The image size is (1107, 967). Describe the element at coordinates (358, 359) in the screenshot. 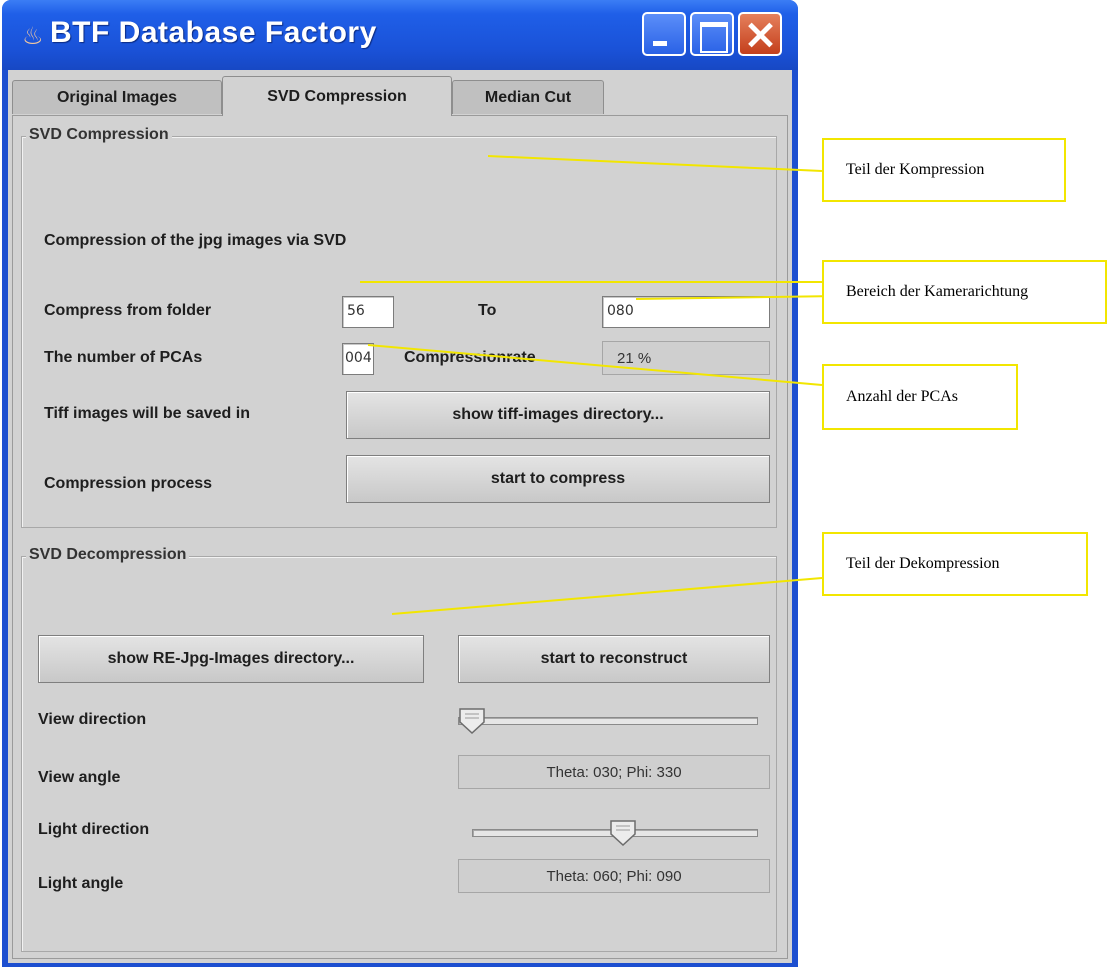

I see `pcas-input: 004` at that location.